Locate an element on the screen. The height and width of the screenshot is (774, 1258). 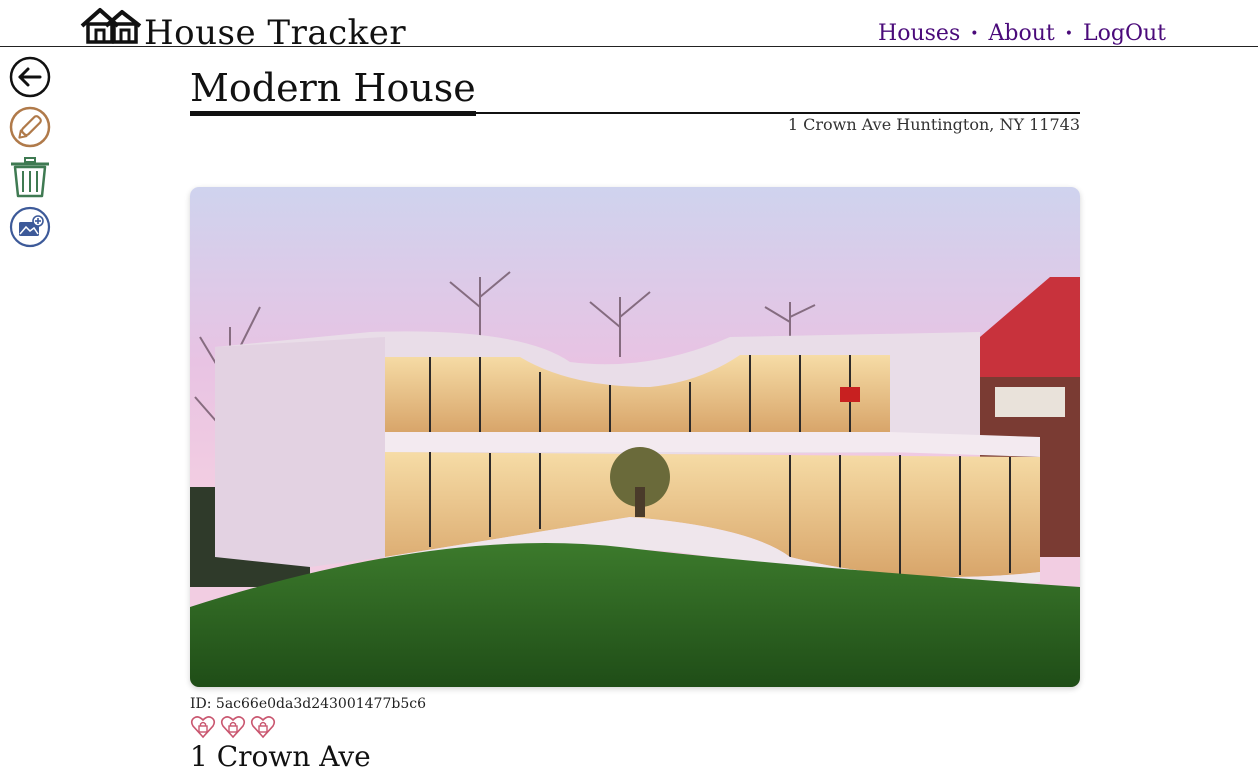
add-photo-button is located at coordinates (30, 227).